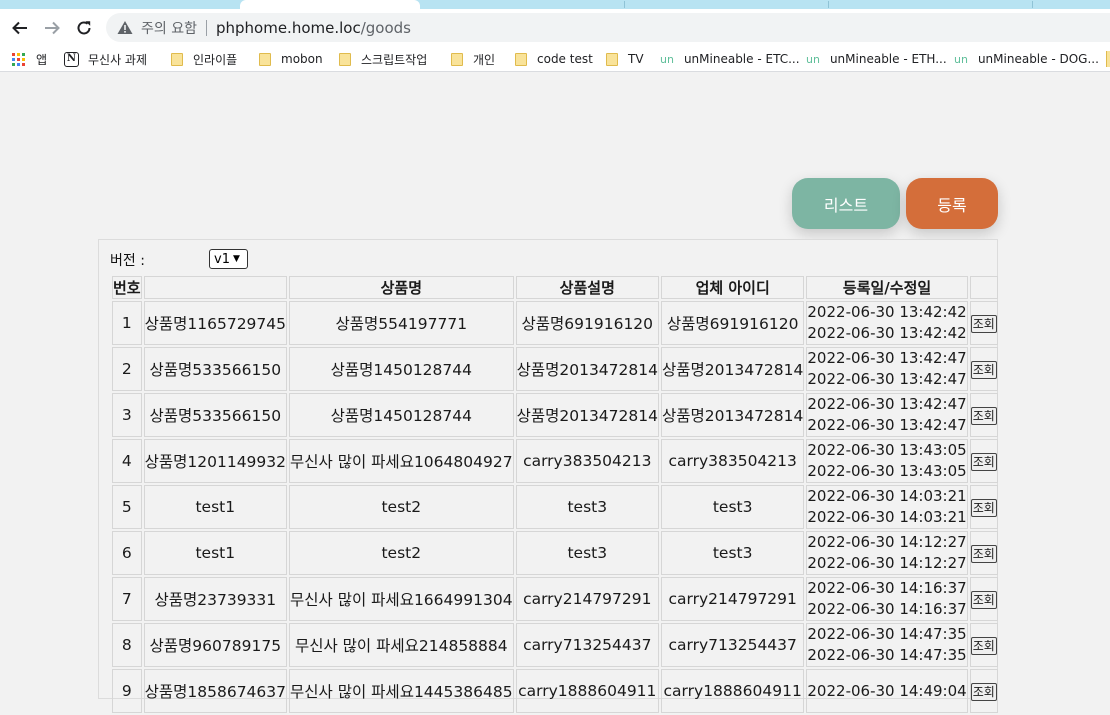 The image size is (1110, 715). I want to click on bookmark-musinsa: N 무신사 과제, so click(105, 59).